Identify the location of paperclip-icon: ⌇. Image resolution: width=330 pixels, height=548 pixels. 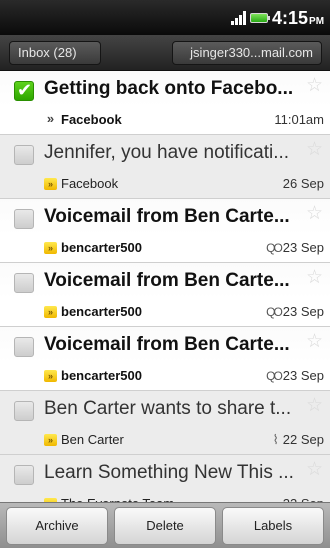
(275, 440).